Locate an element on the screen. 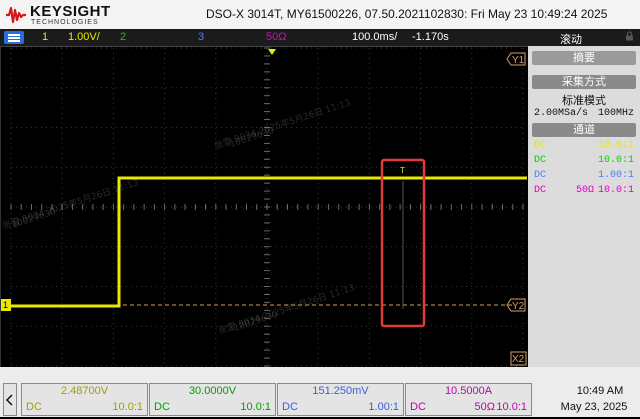 The image size is (640, 419). channel-bar: 1 1.00V/ 2 3 50Ω 100.0ms/ -1.170s 滚动 is located at coordinates (320, 37).